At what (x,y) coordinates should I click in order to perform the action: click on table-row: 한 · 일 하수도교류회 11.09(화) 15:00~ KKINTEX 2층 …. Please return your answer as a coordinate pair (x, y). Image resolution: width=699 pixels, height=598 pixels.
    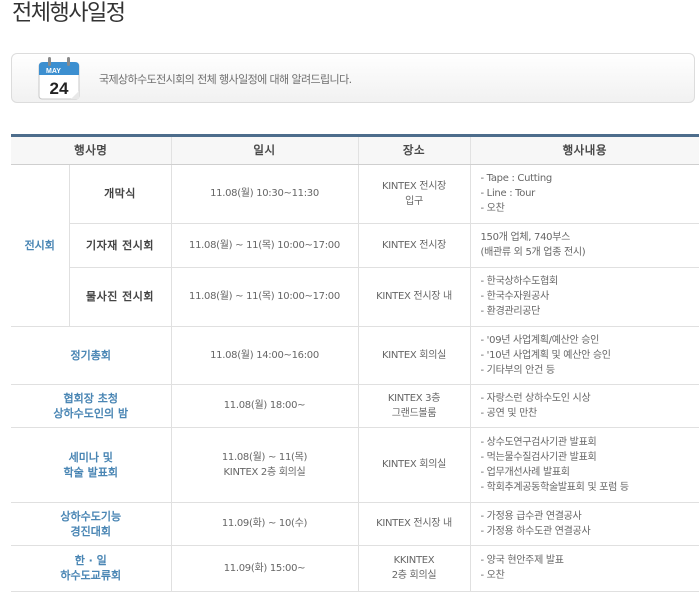
    Looking at the image, I should click on (355, 568).